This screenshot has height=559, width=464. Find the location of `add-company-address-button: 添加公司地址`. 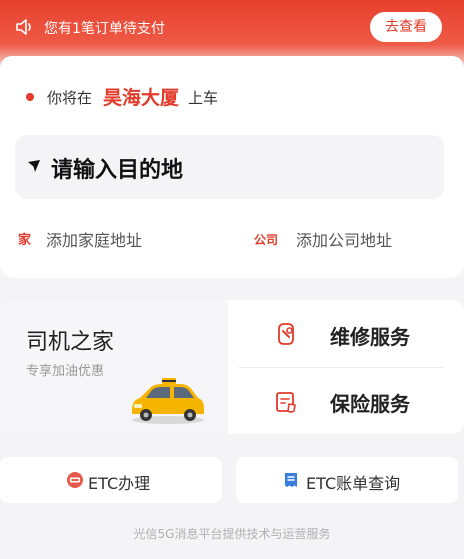

add-company-address-button: 添加公司地址 is located at coordinates (344, 239).